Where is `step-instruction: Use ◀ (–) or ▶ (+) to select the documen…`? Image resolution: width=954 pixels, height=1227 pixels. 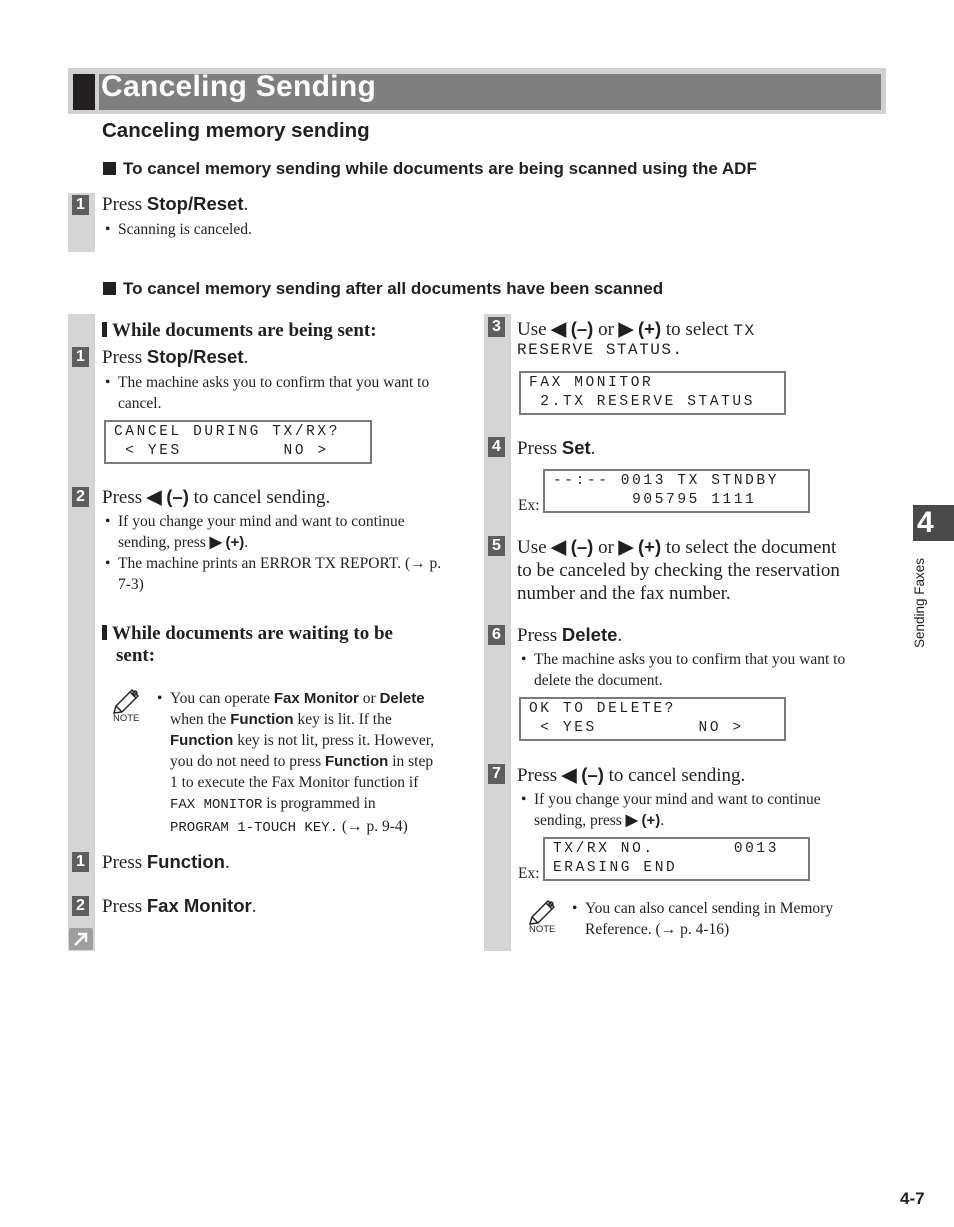 step-instruction: Use ◀ (–) or ▶ (+) to select the documen… is located at coordinates (678, 570).